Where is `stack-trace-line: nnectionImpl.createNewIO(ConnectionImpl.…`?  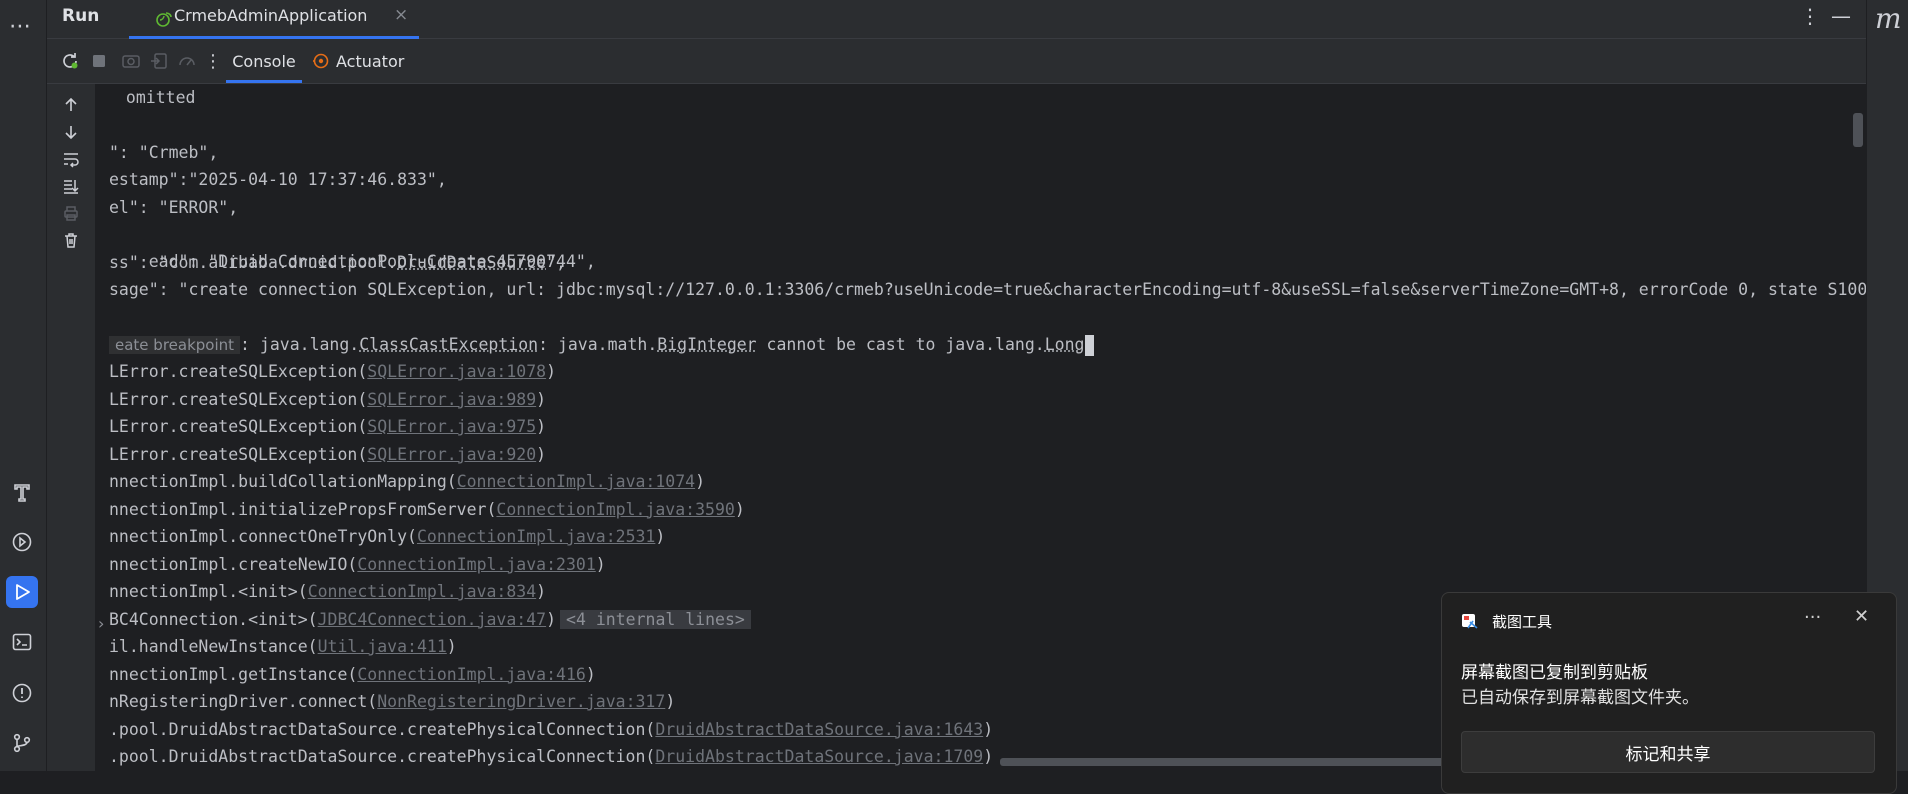
stack-trace-line: nnectionImpl.createNewIO(ConnectionImpl.… is located at coordinates (357, 564).